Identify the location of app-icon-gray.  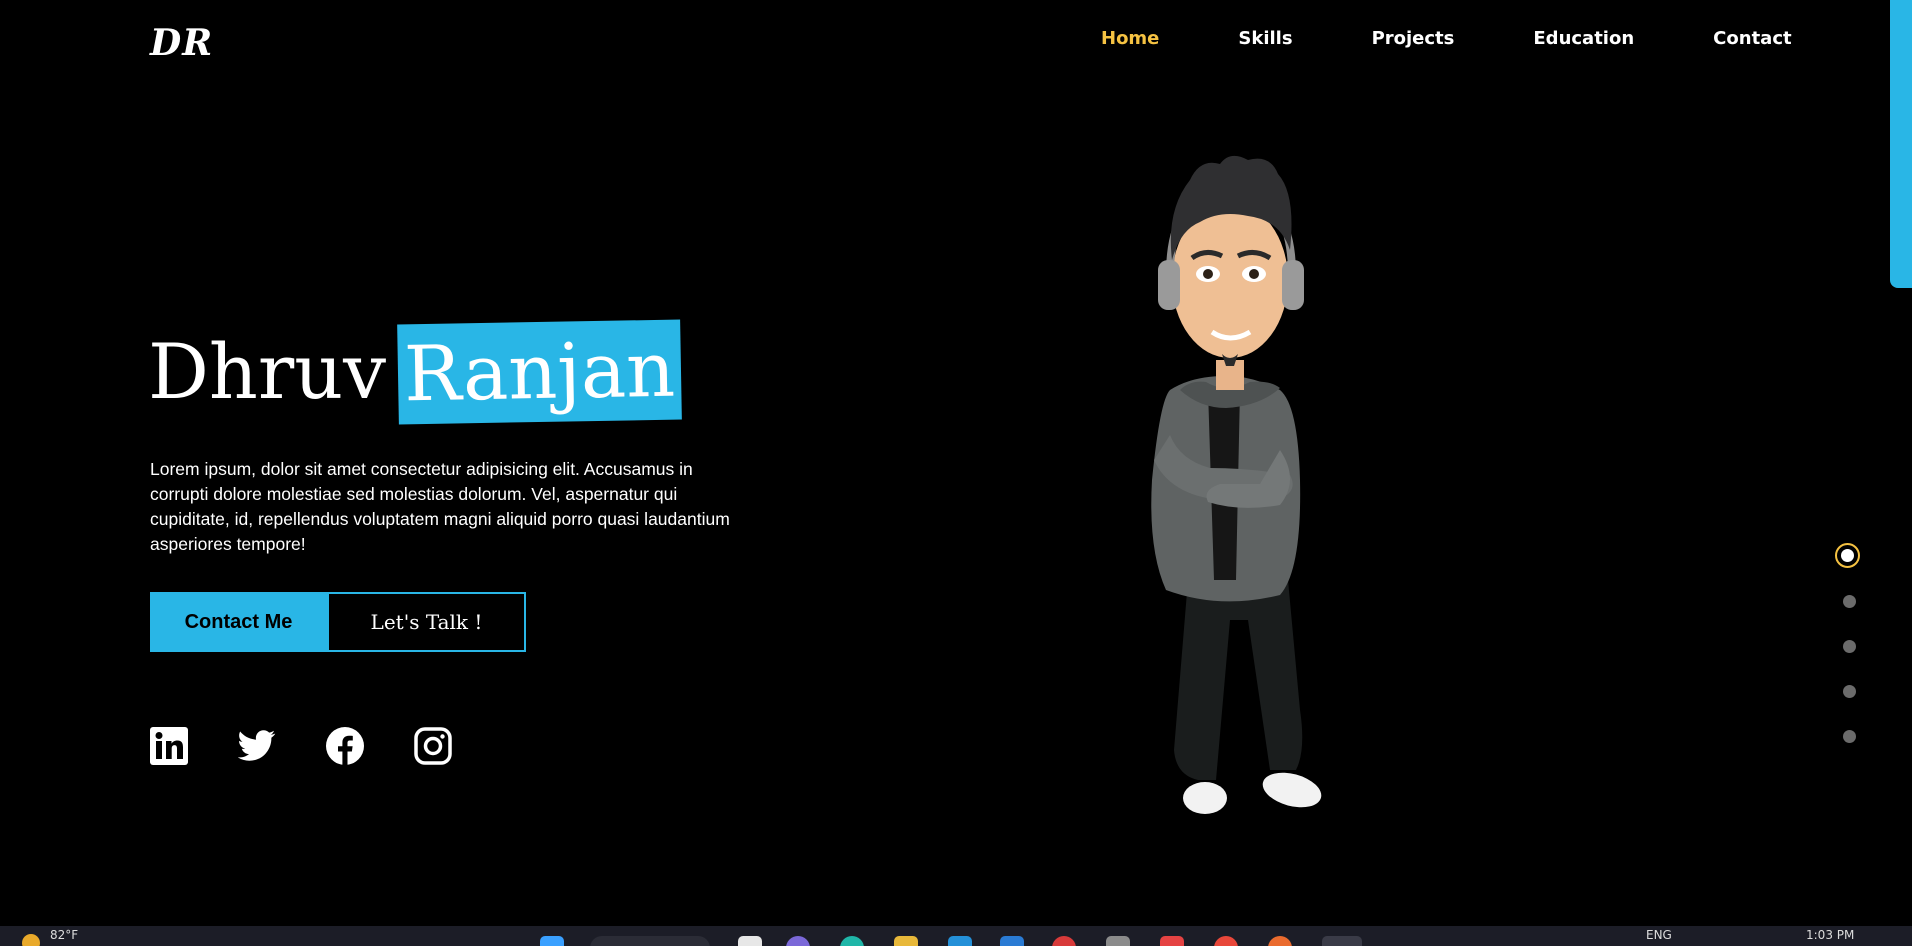
(1118, 941).